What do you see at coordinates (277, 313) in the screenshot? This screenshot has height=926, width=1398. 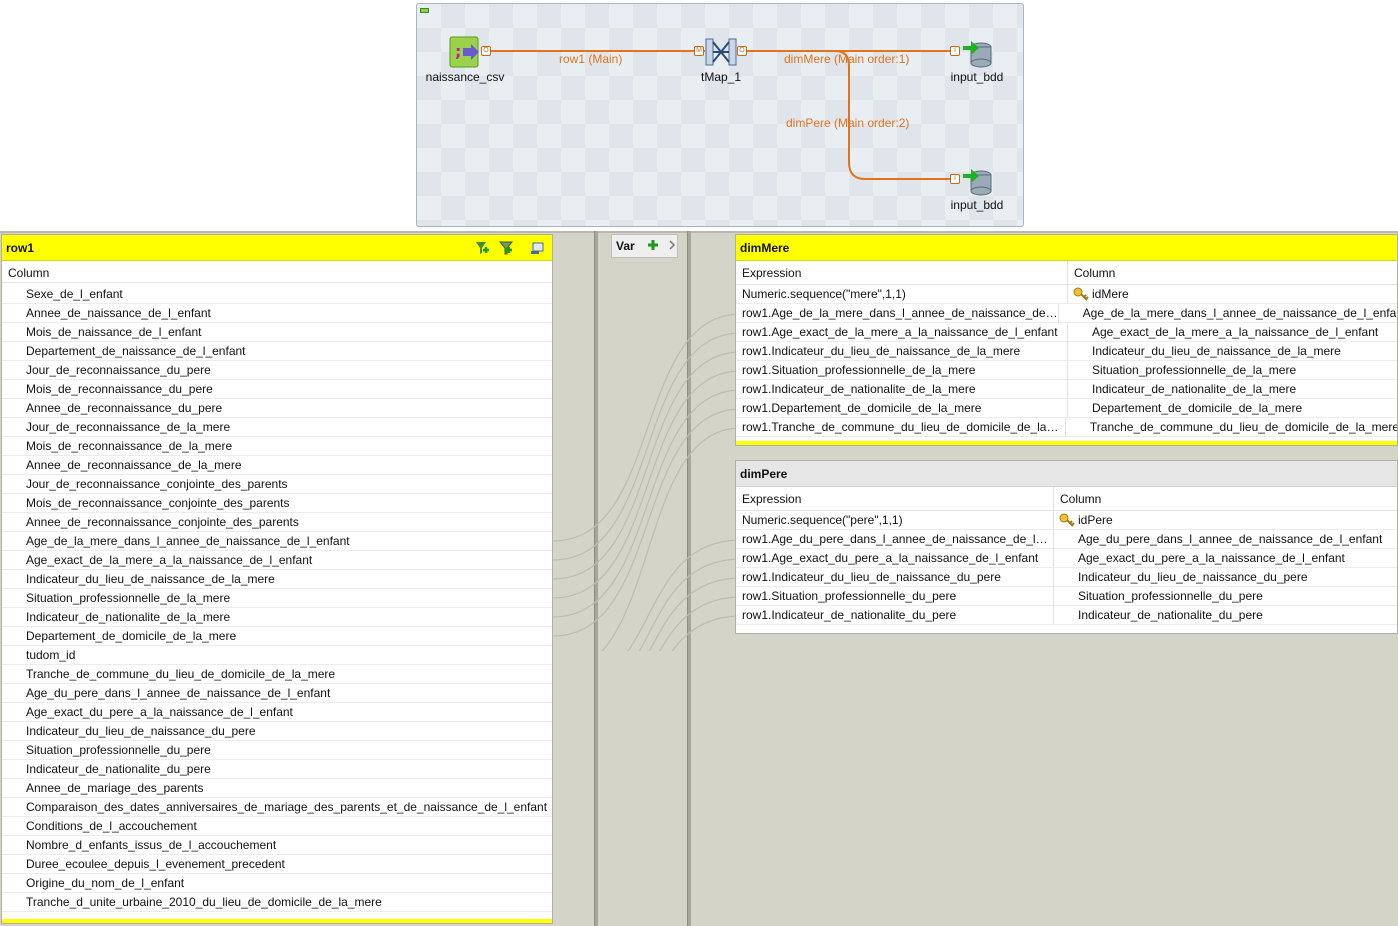 I see `table-row: Annee_de_naissance_de_l_enfant` at bounding box center [277, 313].